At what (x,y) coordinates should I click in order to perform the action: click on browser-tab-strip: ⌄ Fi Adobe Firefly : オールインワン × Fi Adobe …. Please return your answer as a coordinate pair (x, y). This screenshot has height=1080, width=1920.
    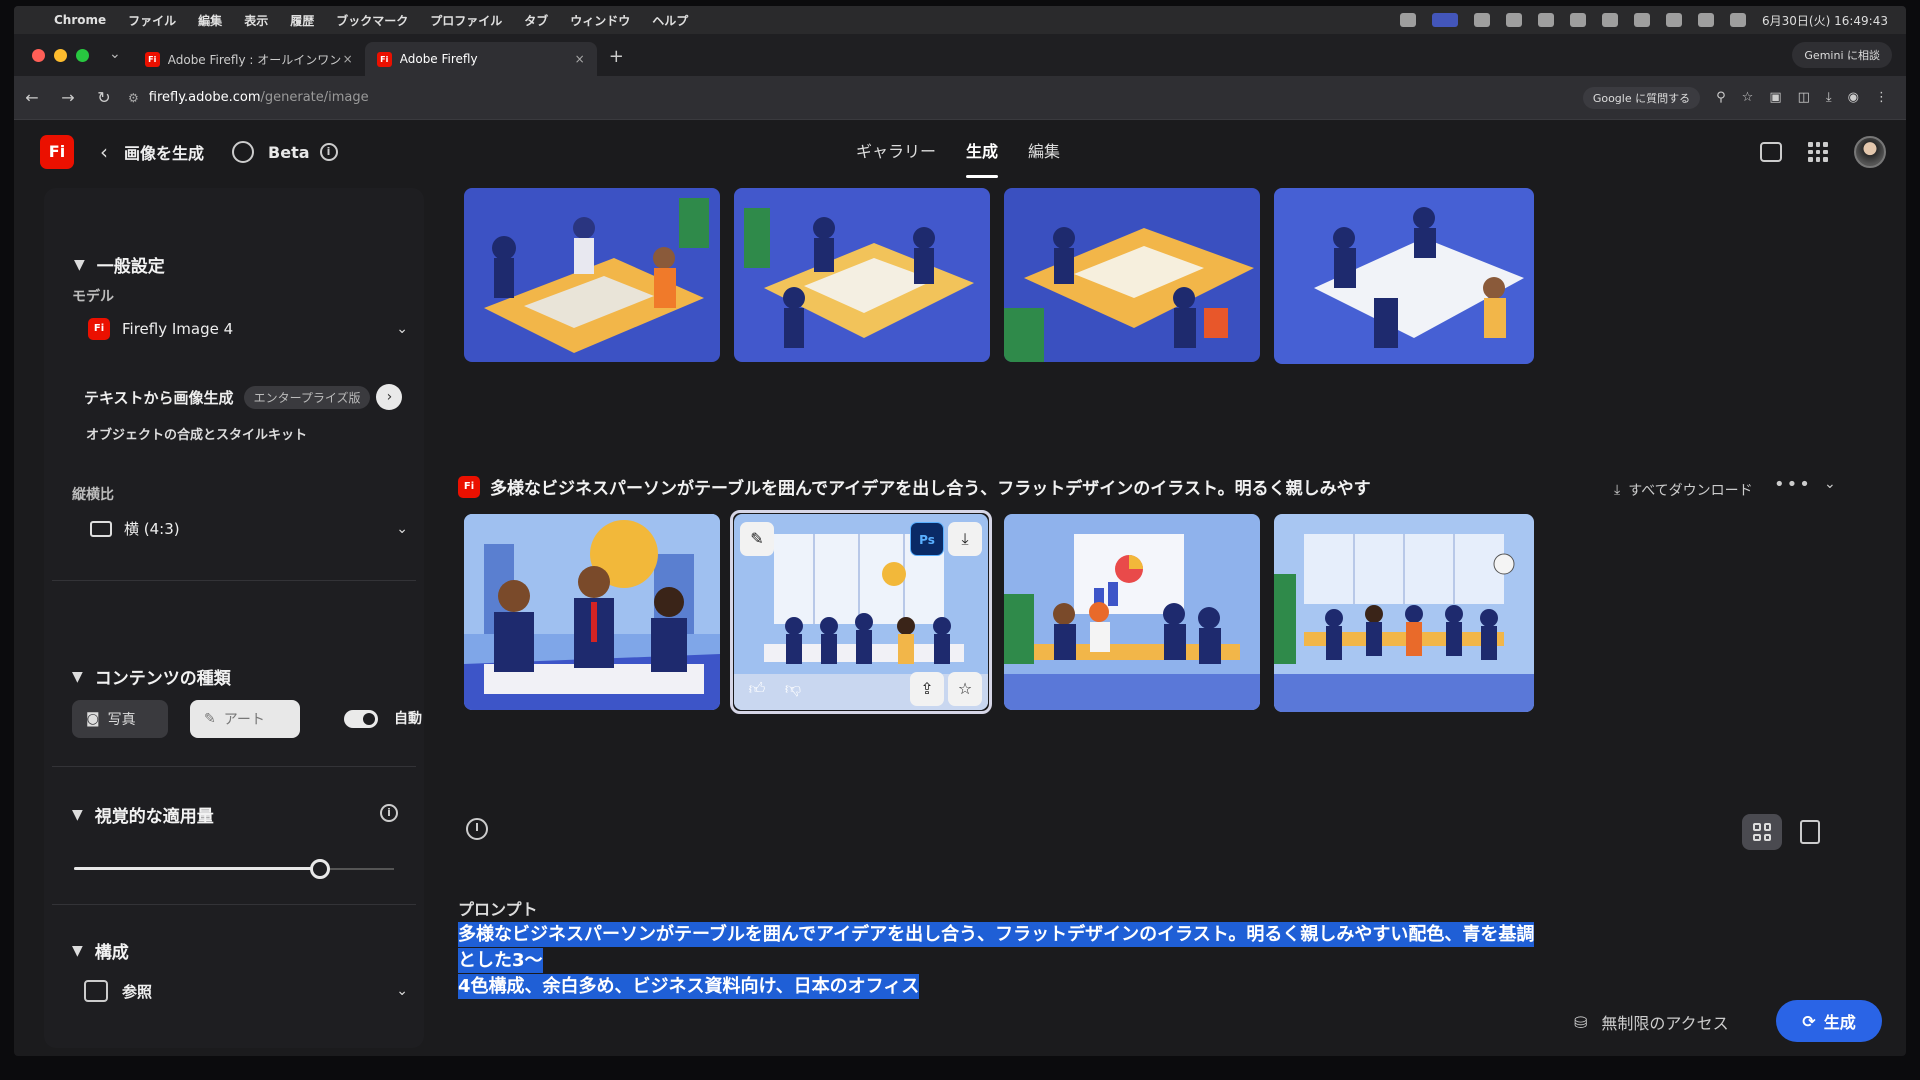
    Looking at the image, I should click on (960, 55).